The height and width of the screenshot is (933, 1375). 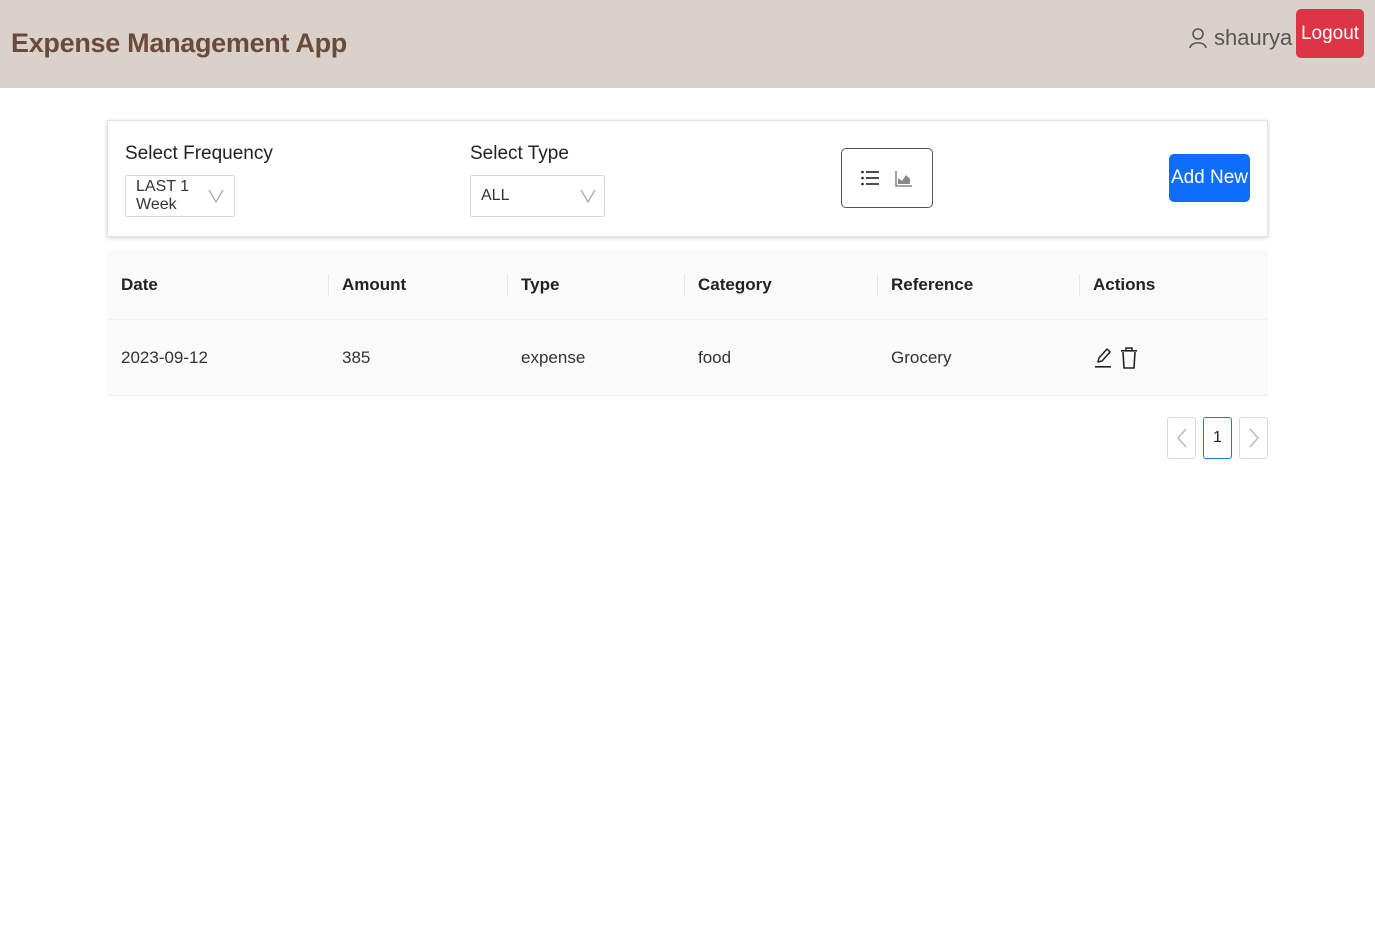 I want to click on prev-page-button, so click(x=1181, y=438).